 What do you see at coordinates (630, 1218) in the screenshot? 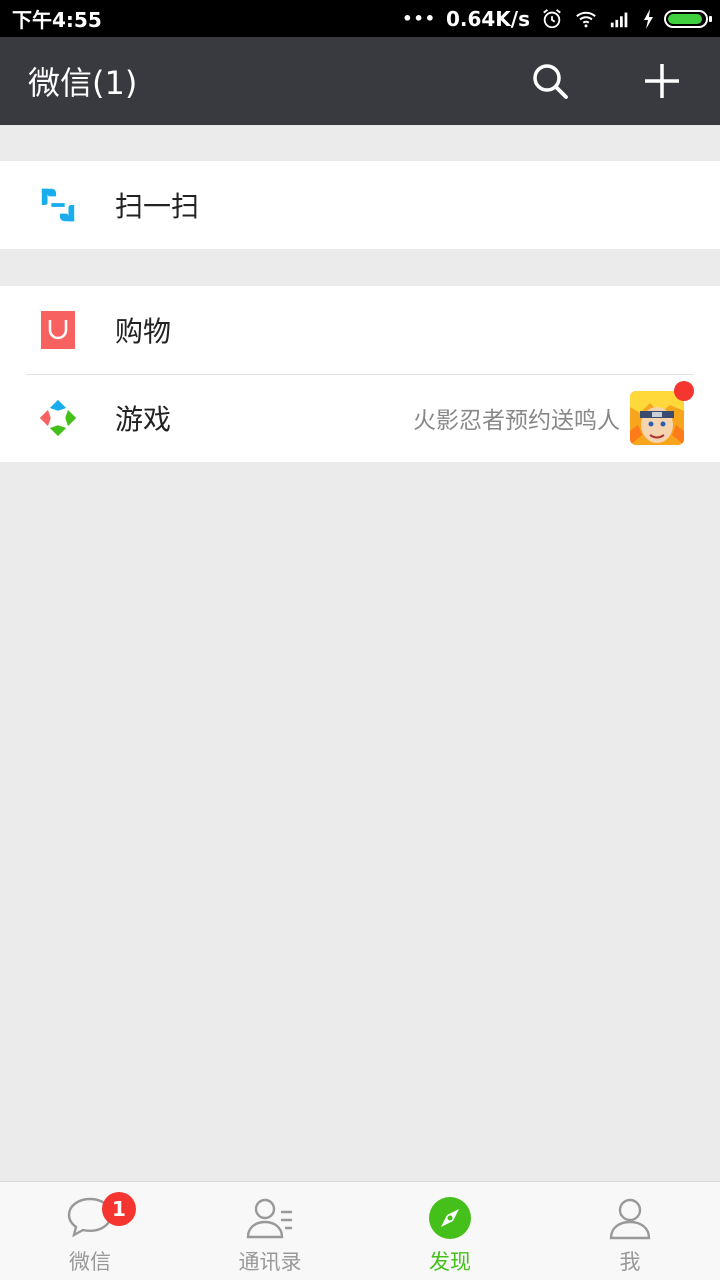
I see `me-person-icon` at bounding box center [630, 1218].